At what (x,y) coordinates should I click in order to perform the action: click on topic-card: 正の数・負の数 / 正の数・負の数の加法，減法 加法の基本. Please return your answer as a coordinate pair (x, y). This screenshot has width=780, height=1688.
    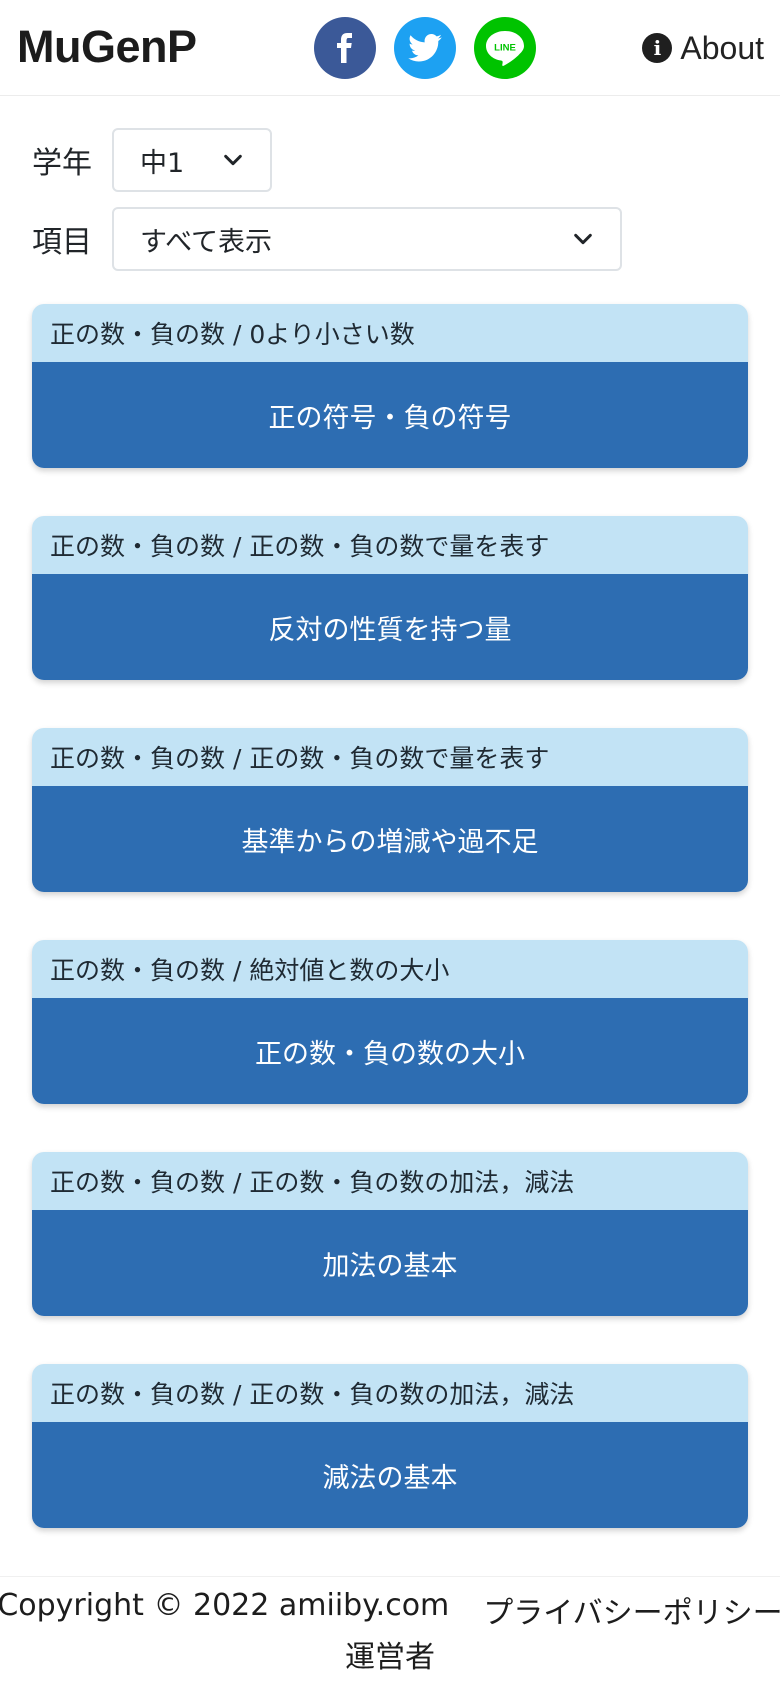
    Looking at the image, I should click on (390, 1234).